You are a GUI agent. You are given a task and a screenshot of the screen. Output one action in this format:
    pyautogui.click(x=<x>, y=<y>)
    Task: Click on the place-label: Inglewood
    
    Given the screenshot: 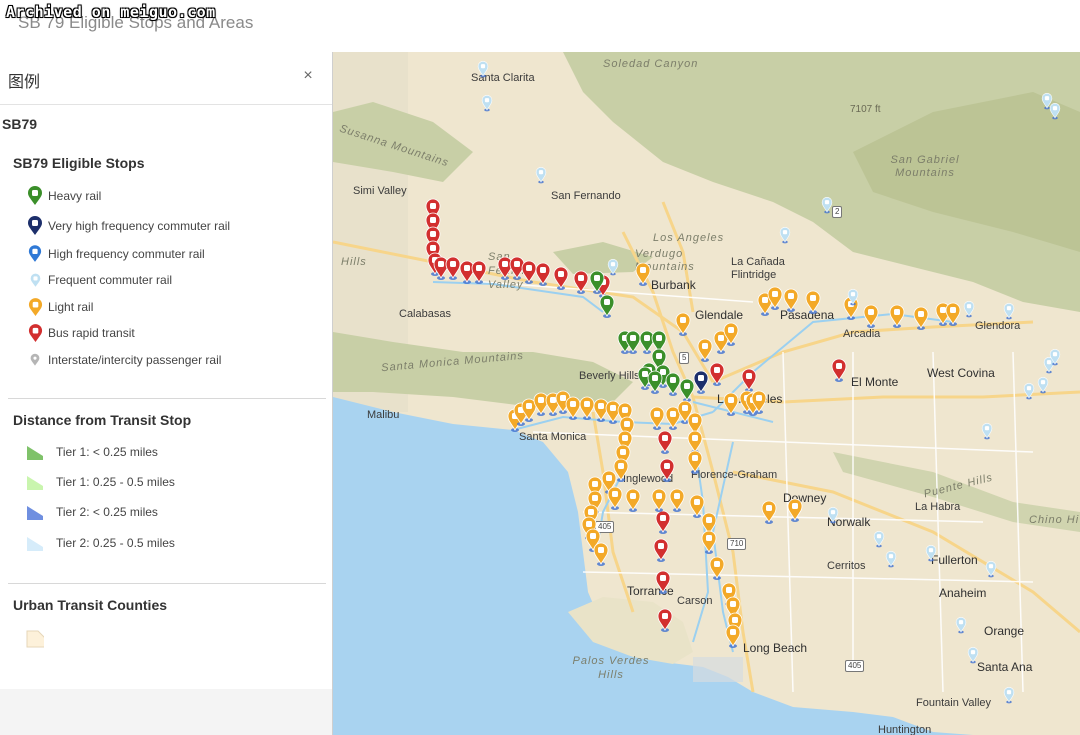 What is the action you would take?
    pyautogui.click(x=648, y=479)
    